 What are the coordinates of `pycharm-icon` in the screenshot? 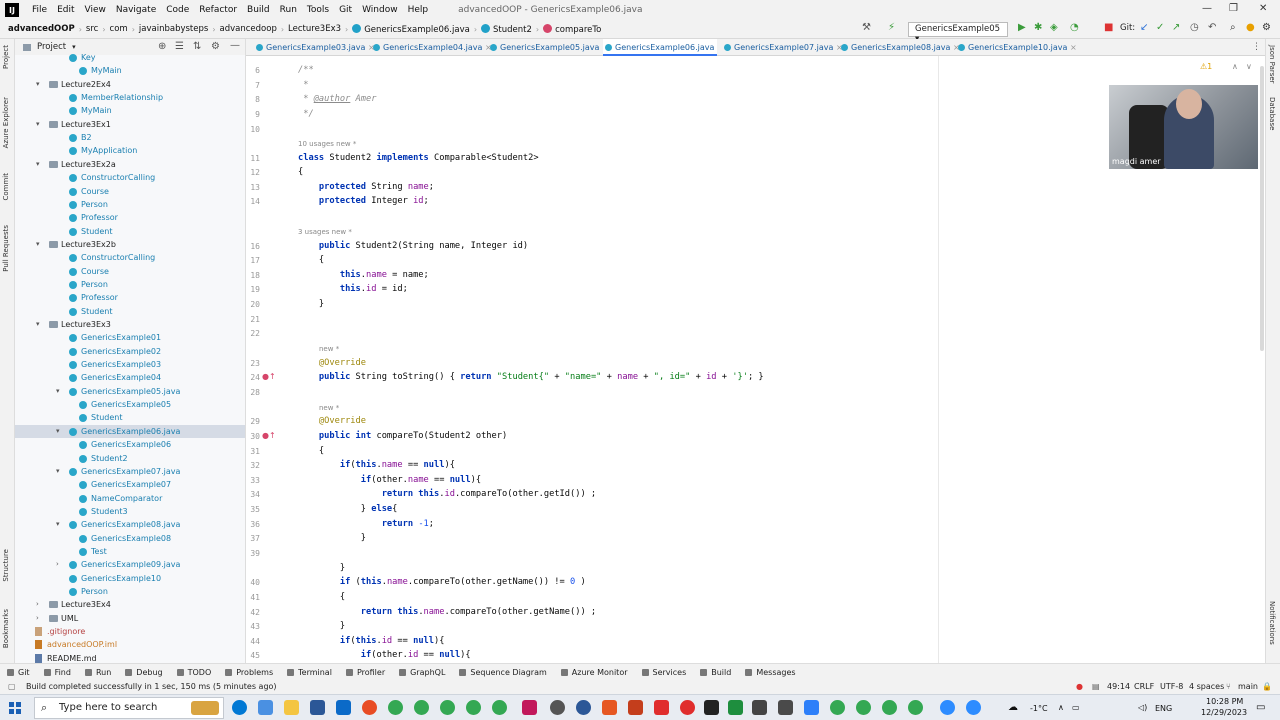 It's located at (711, 707).